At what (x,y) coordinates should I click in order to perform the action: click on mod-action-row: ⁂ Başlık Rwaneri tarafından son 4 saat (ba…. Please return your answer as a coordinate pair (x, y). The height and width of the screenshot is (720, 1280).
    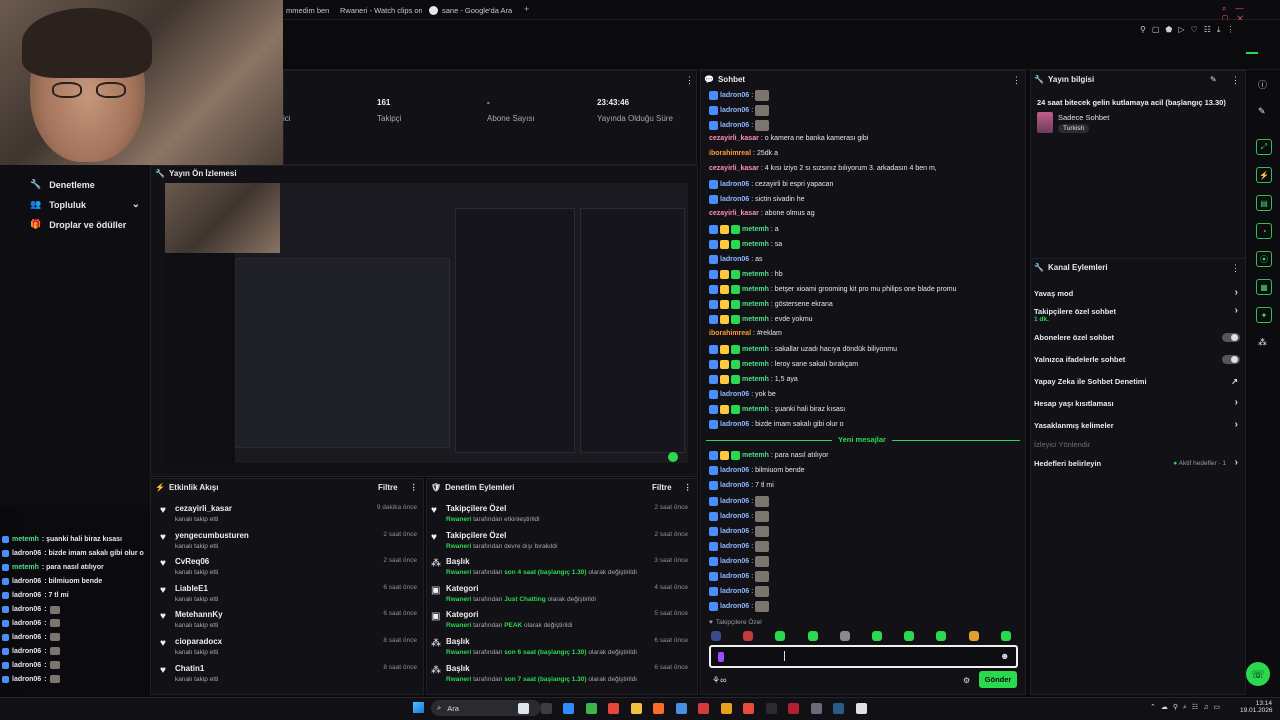
    Looking at the image, I should click on (562, 570).